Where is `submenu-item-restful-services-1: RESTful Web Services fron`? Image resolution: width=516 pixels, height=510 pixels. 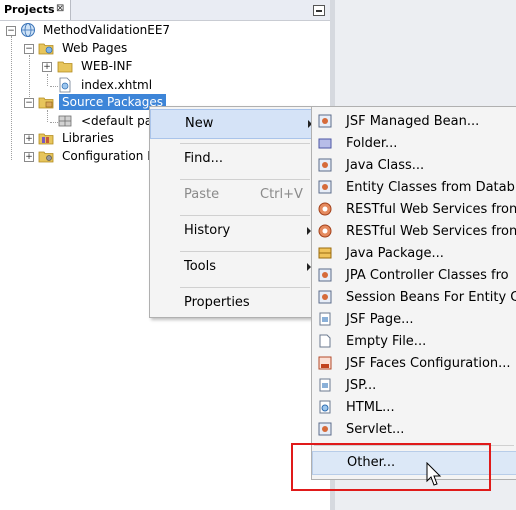 submenu-item-restful-services-1: RESTful Web Services fron is located at coordinates (414, 210).